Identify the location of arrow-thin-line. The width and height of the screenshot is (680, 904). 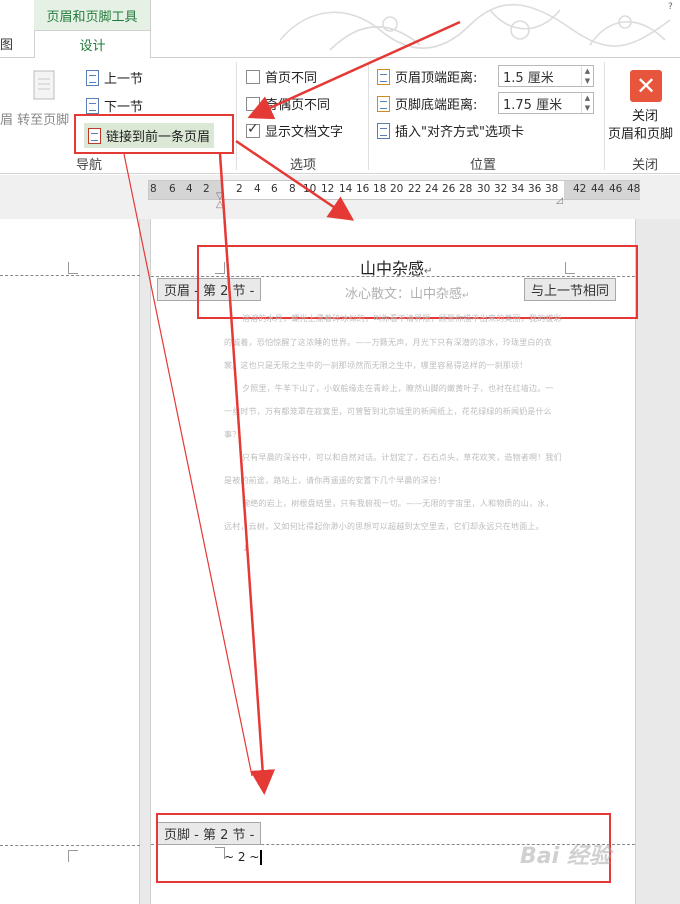
(188, 465).